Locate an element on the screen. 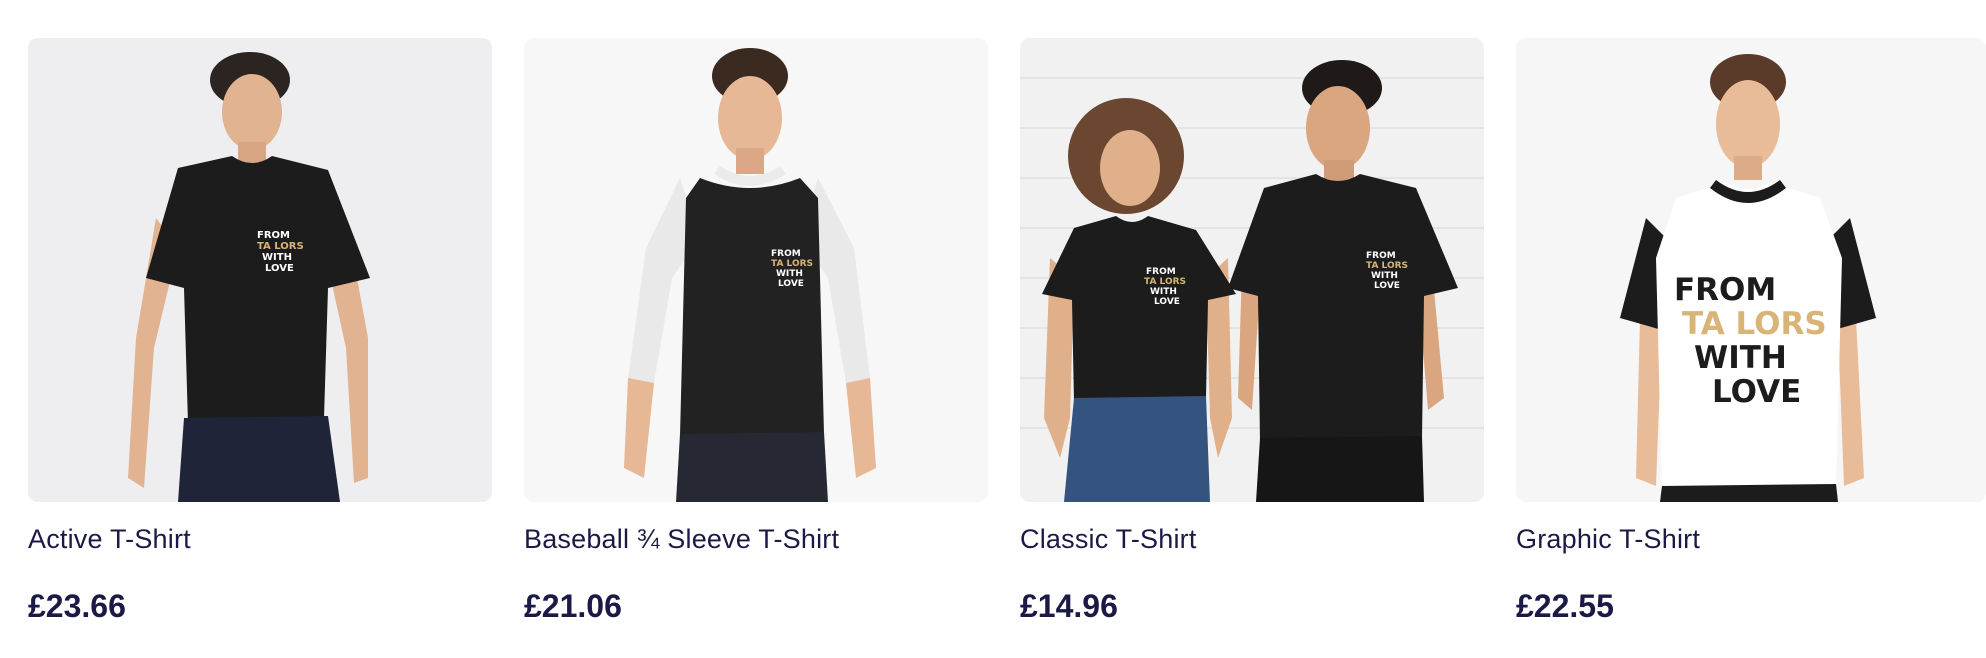 This screenshot has width=1986, height=658. product-price: £22.55 is located at coordinates (1565, 606).